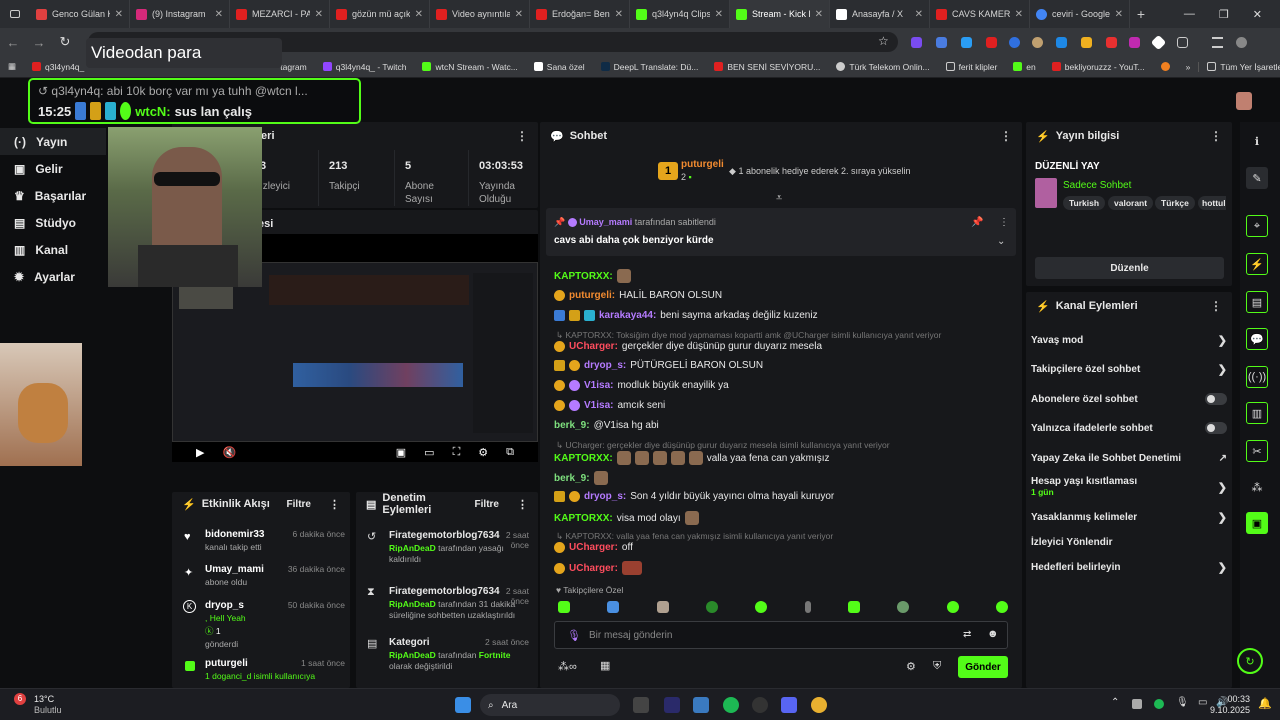  What do you see at coordinates (44, 699) in the screenshot?
I see `weather-temp: 13°C` at bounding box center [44, 699].